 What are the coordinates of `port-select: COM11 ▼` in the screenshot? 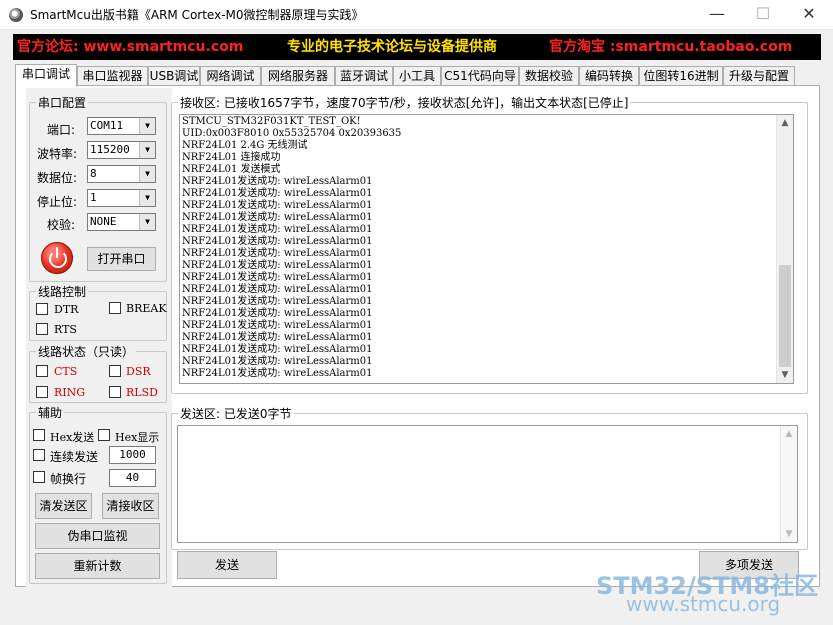 It's located at (121, 126).